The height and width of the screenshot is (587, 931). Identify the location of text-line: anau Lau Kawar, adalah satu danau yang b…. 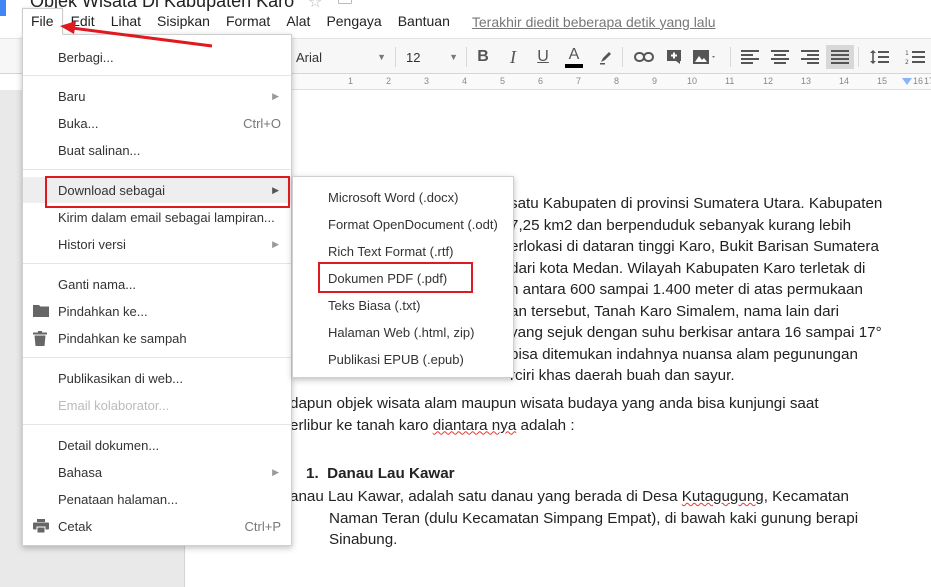
(598, 497).